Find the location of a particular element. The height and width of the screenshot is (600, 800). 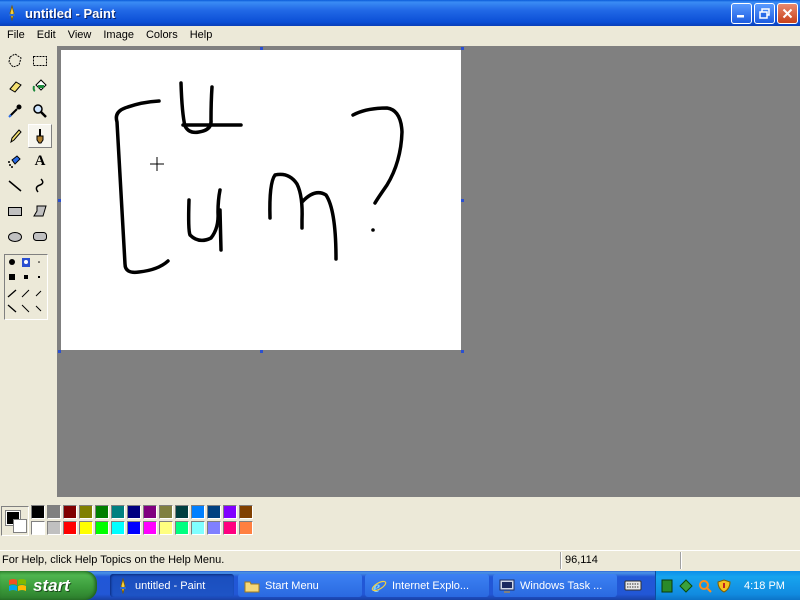

brush-shapes-icon is located at coordinates (24, 285).